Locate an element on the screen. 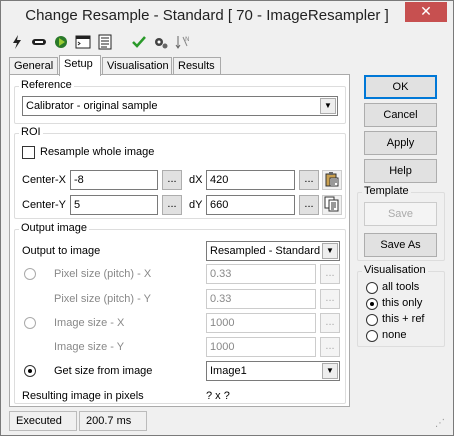  output-group-label: Output image is located at coordinates (54, 228).